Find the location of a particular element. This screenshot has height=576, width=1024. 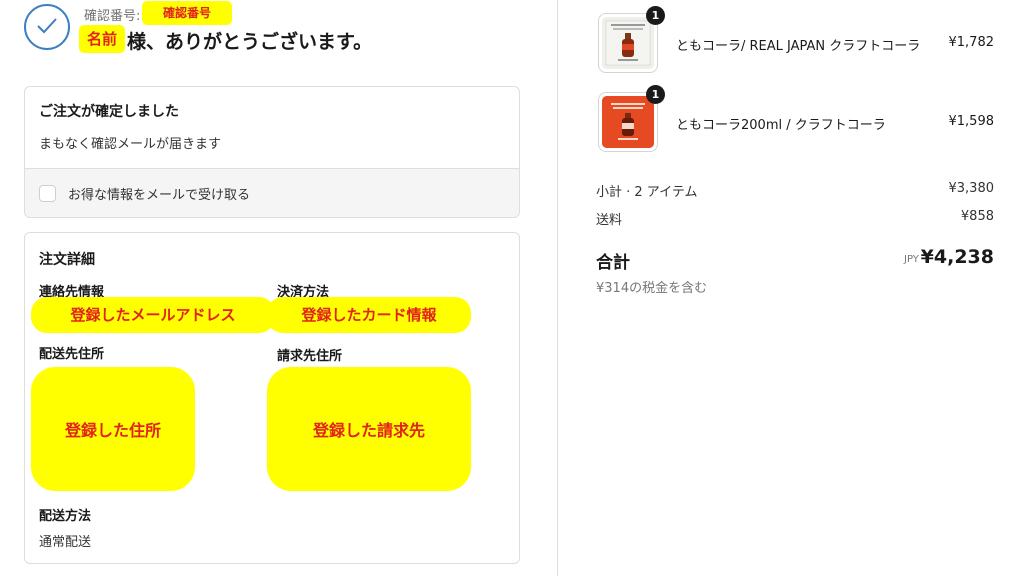

customer-name: 名前 is located at coordinates (102, 39).